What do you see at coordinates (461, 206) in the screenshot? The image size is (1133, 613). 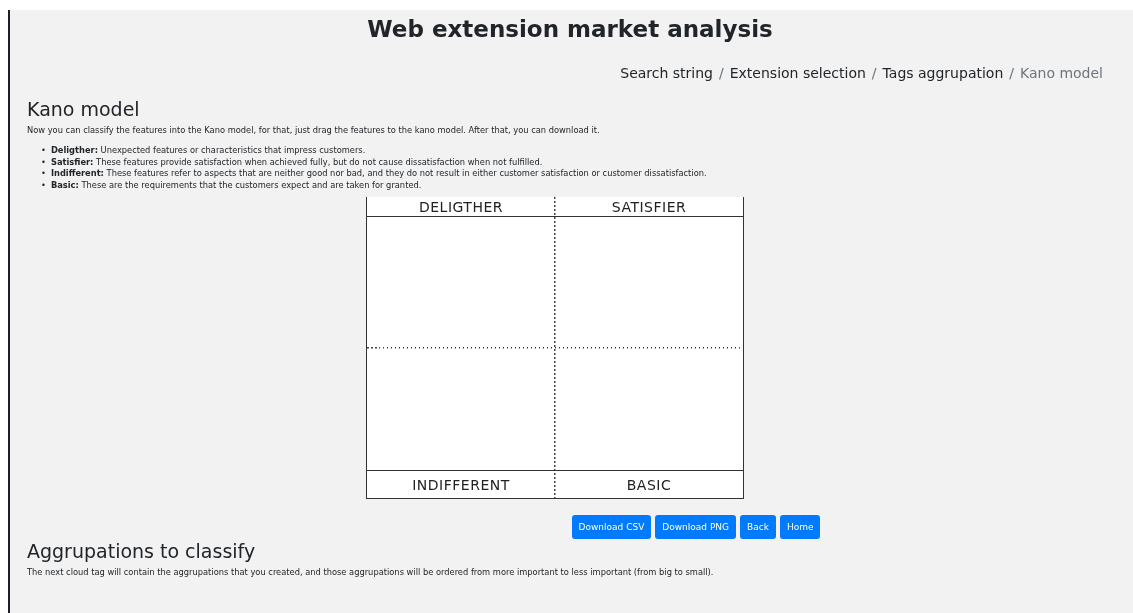 I see `quadrant-label: DELIGTHER` at bounding box center [461, 206].